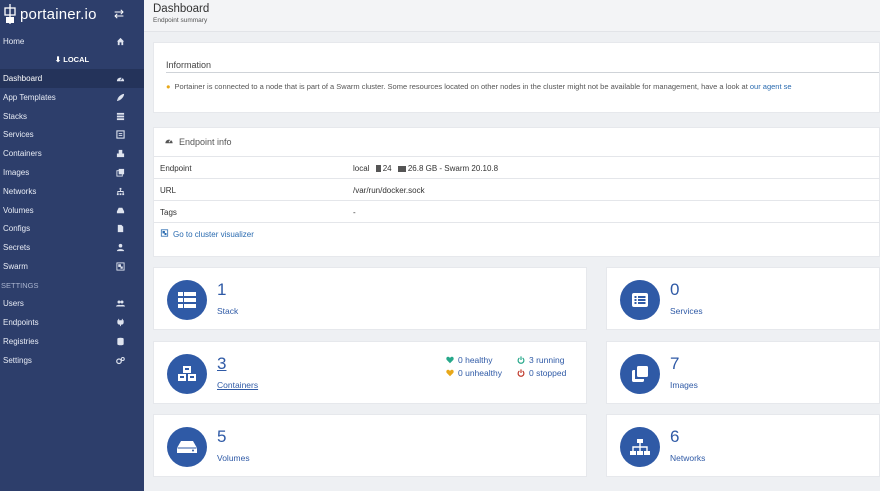 Image resolution: width=880 pixels, height=491 pixels. I want to click on page-title: Dashboard, so click(181, 9).